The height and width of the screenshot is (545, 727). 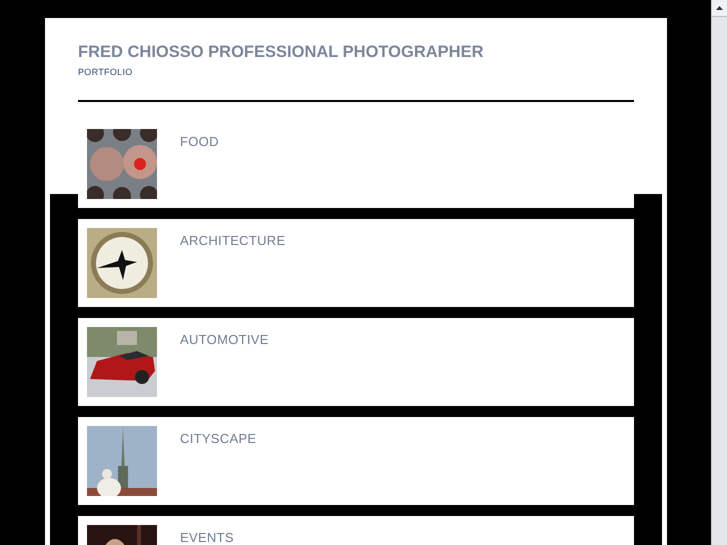 I want to click on category-link: EVENTS, so click(x=207, y=537).